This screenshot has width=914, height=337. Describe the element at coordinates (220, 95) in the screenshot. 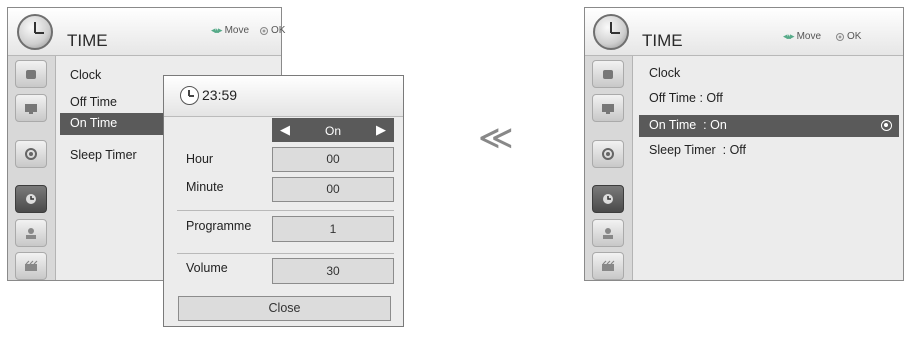

I see `current-time: 23:59` at that location.